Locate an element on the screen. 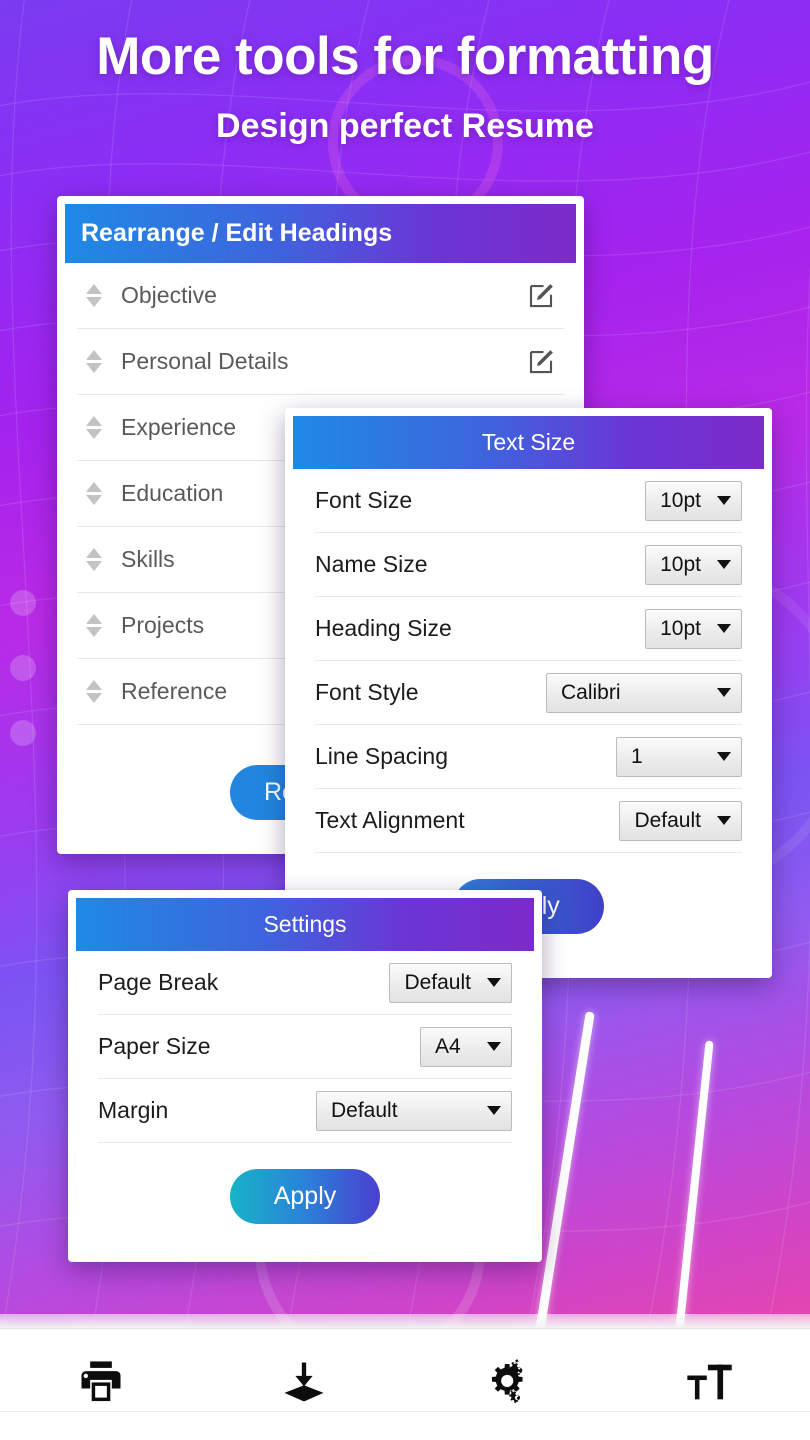  hero-title: More tools for formatting is located at coordinates (405, 56).